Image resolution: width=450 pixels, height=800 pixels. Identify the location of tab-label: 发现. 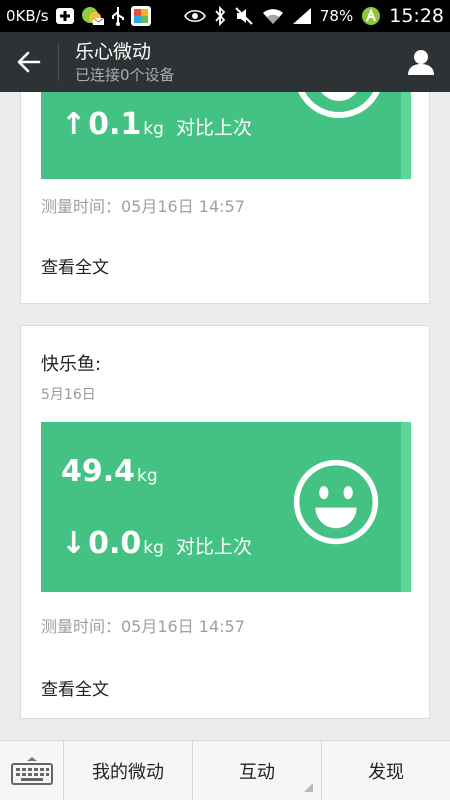
(386, 772).